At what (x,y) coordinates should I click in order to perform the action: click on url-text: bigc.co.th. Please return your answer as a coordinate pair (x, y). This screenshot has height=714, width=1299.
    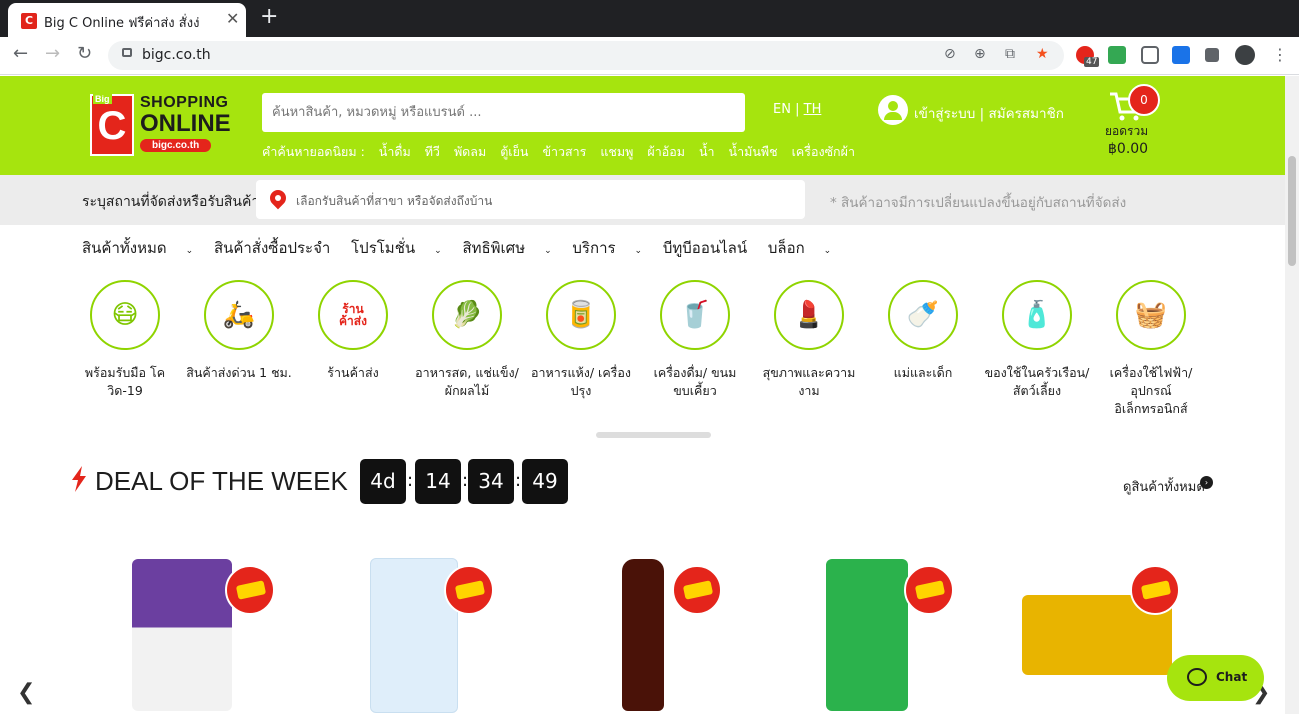
    Looking at the image, I should click on (176, 55).